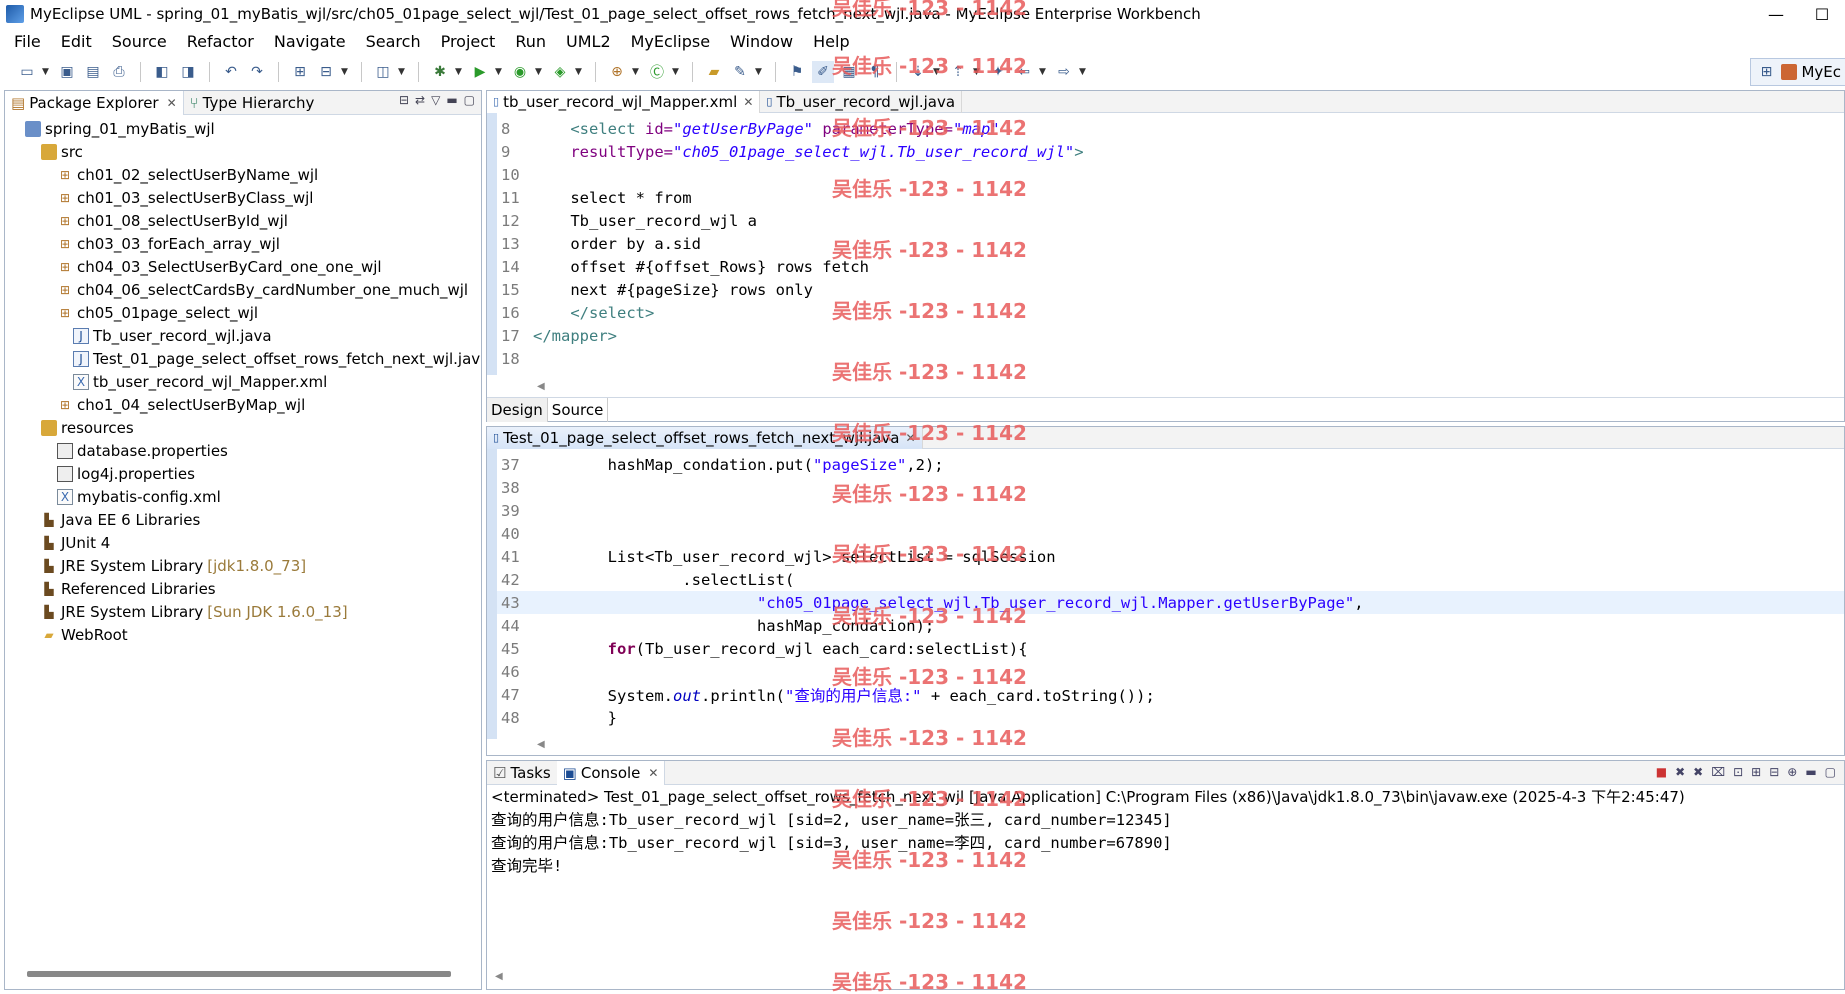  I want to click on tree-item: ⊞ ch03_03_forEach_array_wjl, so click(243, 243).